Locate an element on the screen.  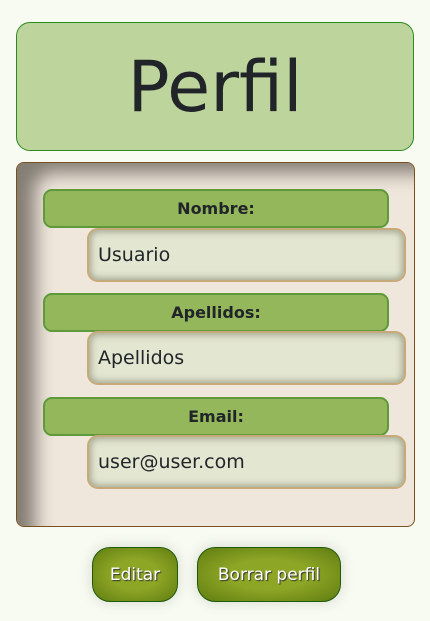
edit-button: Editar is located at coordinates (135, 574).